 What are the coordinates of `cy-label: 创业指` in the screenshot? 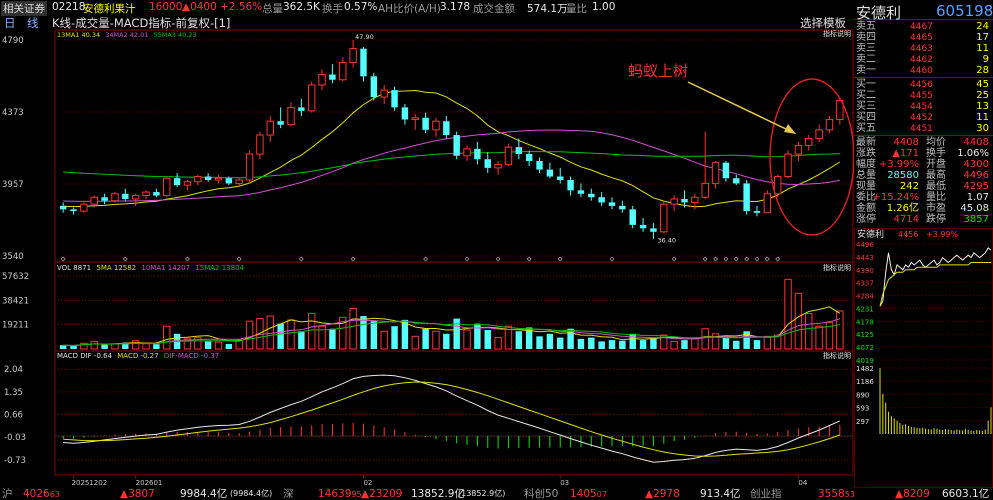 It's located at (766, 494).